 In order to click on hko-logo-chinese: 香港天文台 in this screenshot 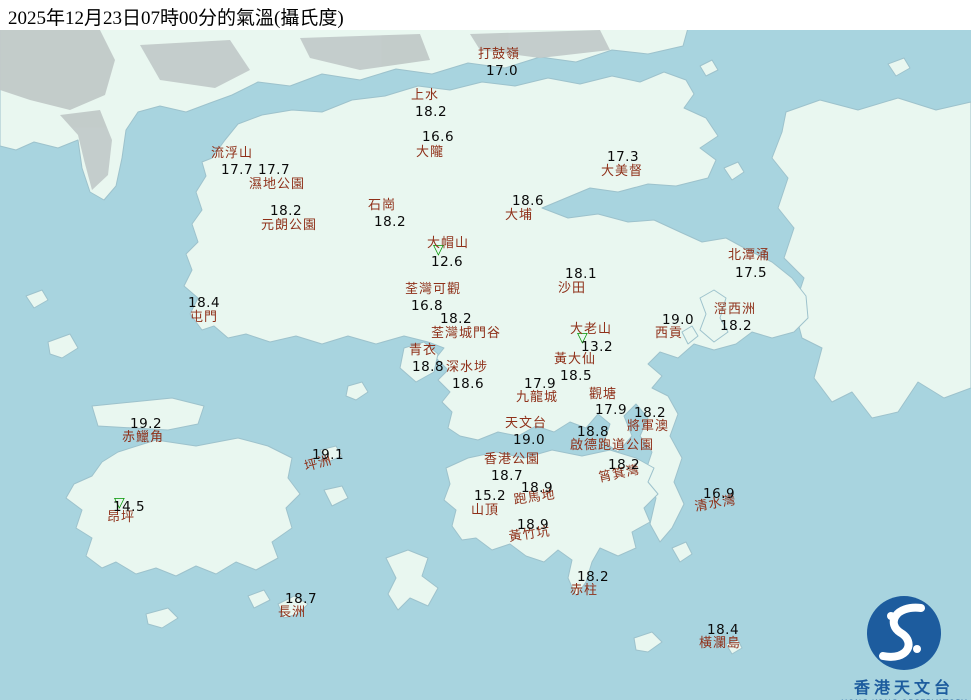, I will do `click(903, 687)`.